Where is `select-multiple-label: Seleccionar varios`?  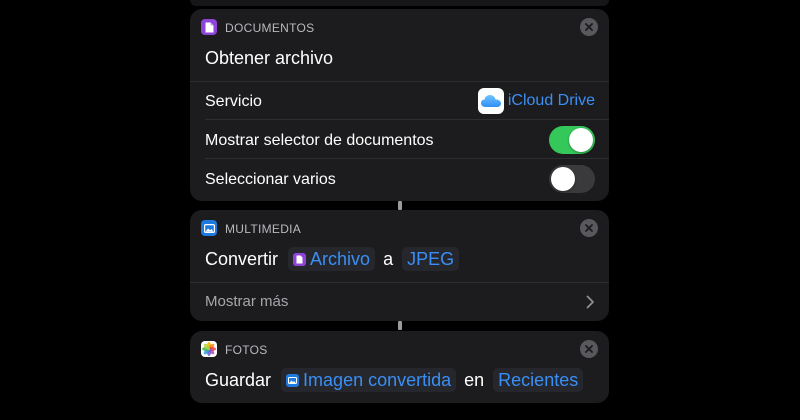
select-multiple-label: Seleccionar varios is located at coordinates (270, 179).